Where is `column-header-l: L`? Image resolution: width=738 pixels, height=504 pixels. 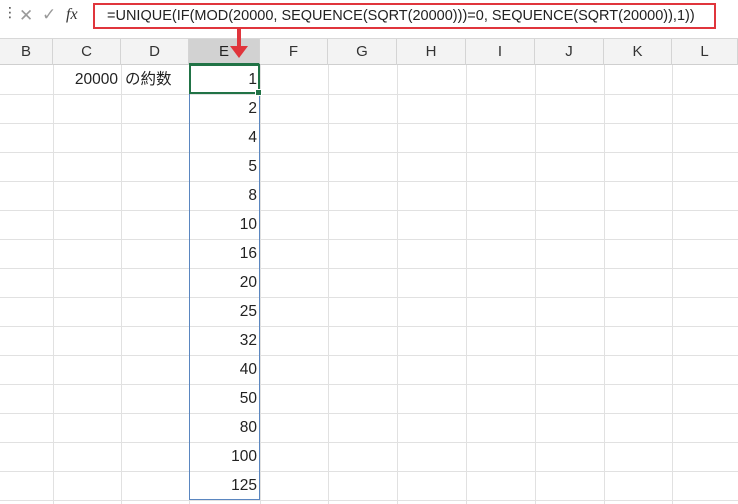 column-header-l: L is located at coordinates (705, 52).